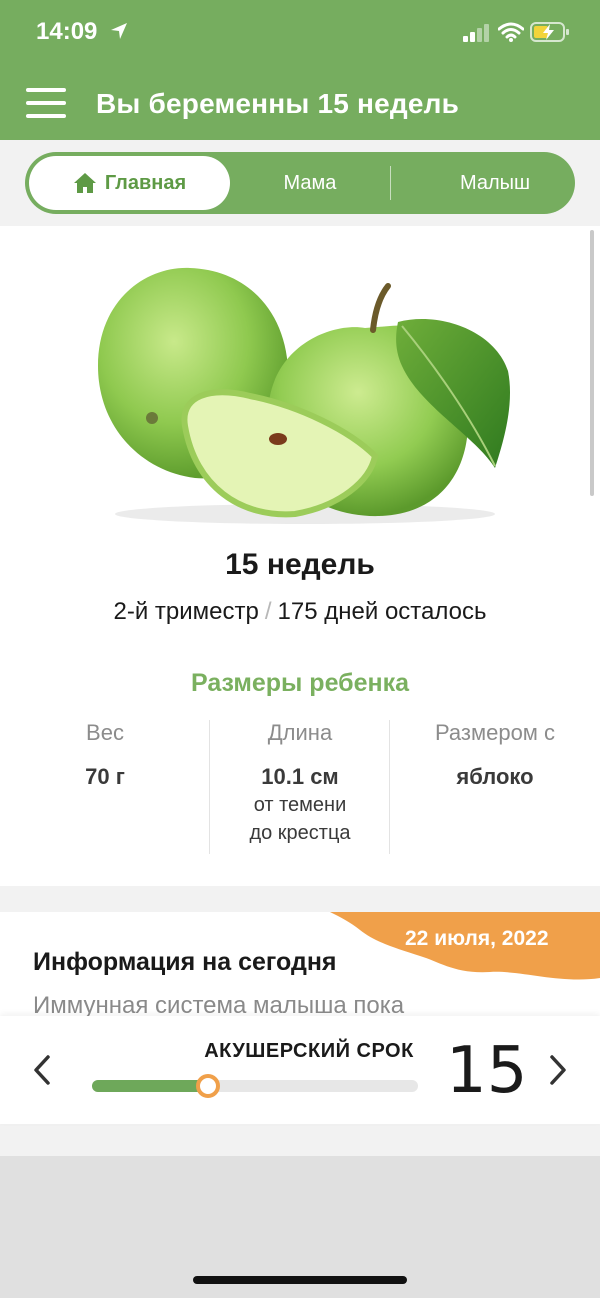  What do you see at coordinates (300, 683) in the screenshot?
I see `baby-sizes-title: Размеры ребенка` at bounding box center [300, 683].